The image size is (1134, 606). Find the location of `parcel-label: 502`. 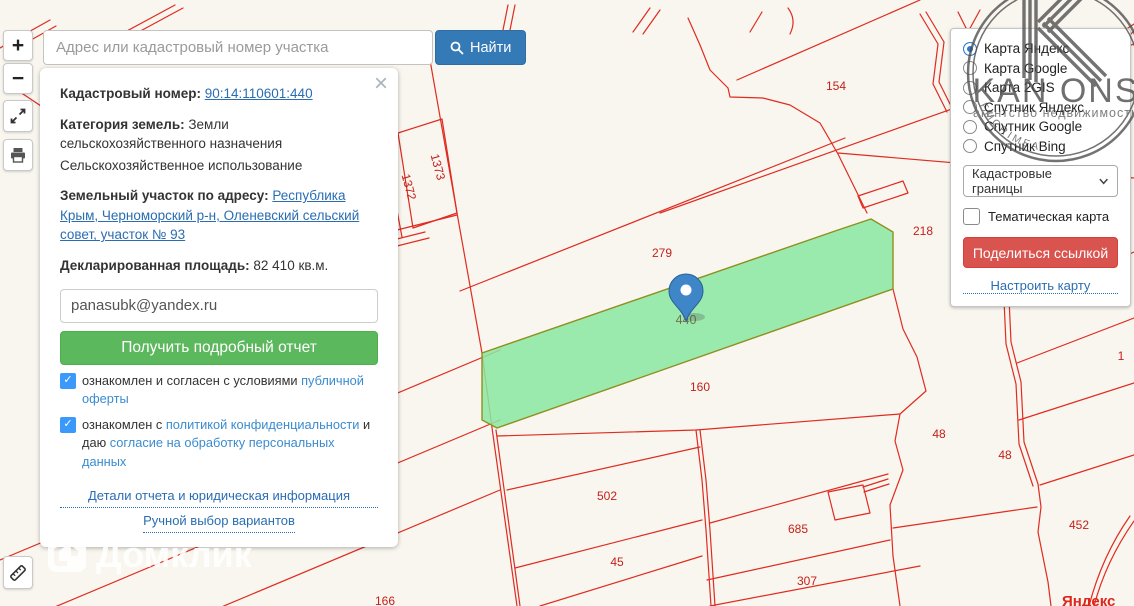

parcel-label: 502 is located at coordinates (607, 496).